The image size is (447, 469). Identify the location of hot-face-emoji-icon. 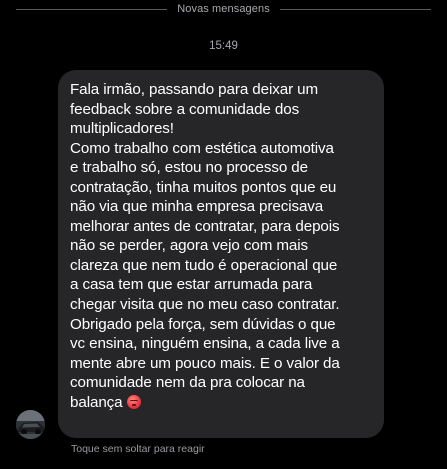
(133, 401).